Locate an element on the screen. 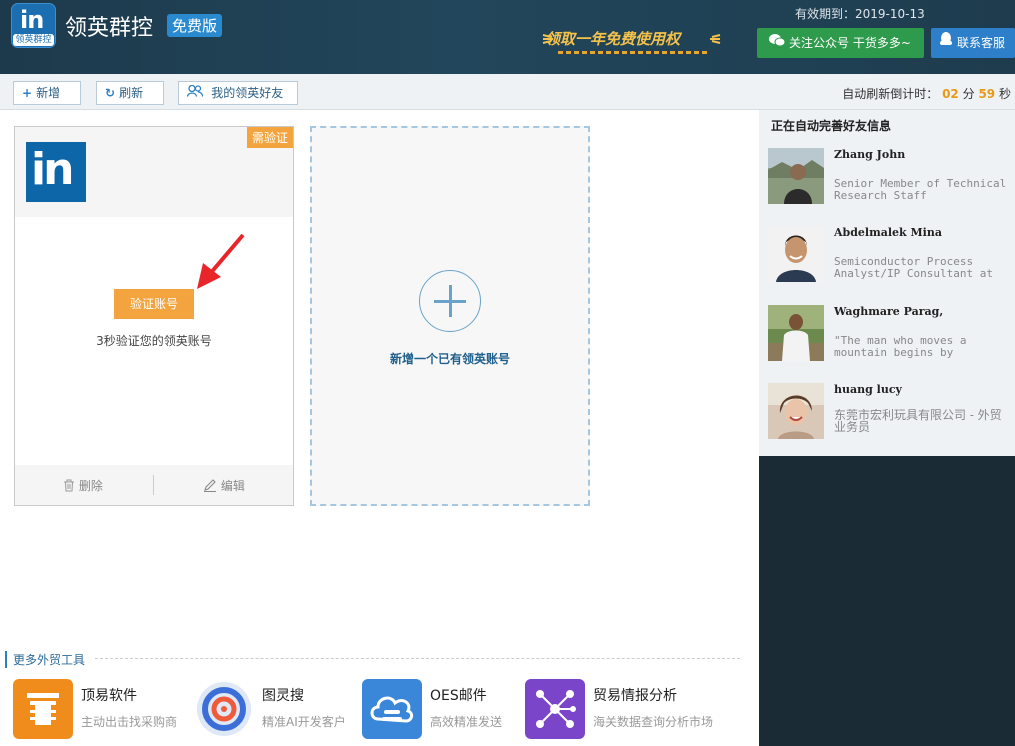 This screenshot has width=1015, height=746. arrow-pointer-icon is located at coordinates (221, 261).